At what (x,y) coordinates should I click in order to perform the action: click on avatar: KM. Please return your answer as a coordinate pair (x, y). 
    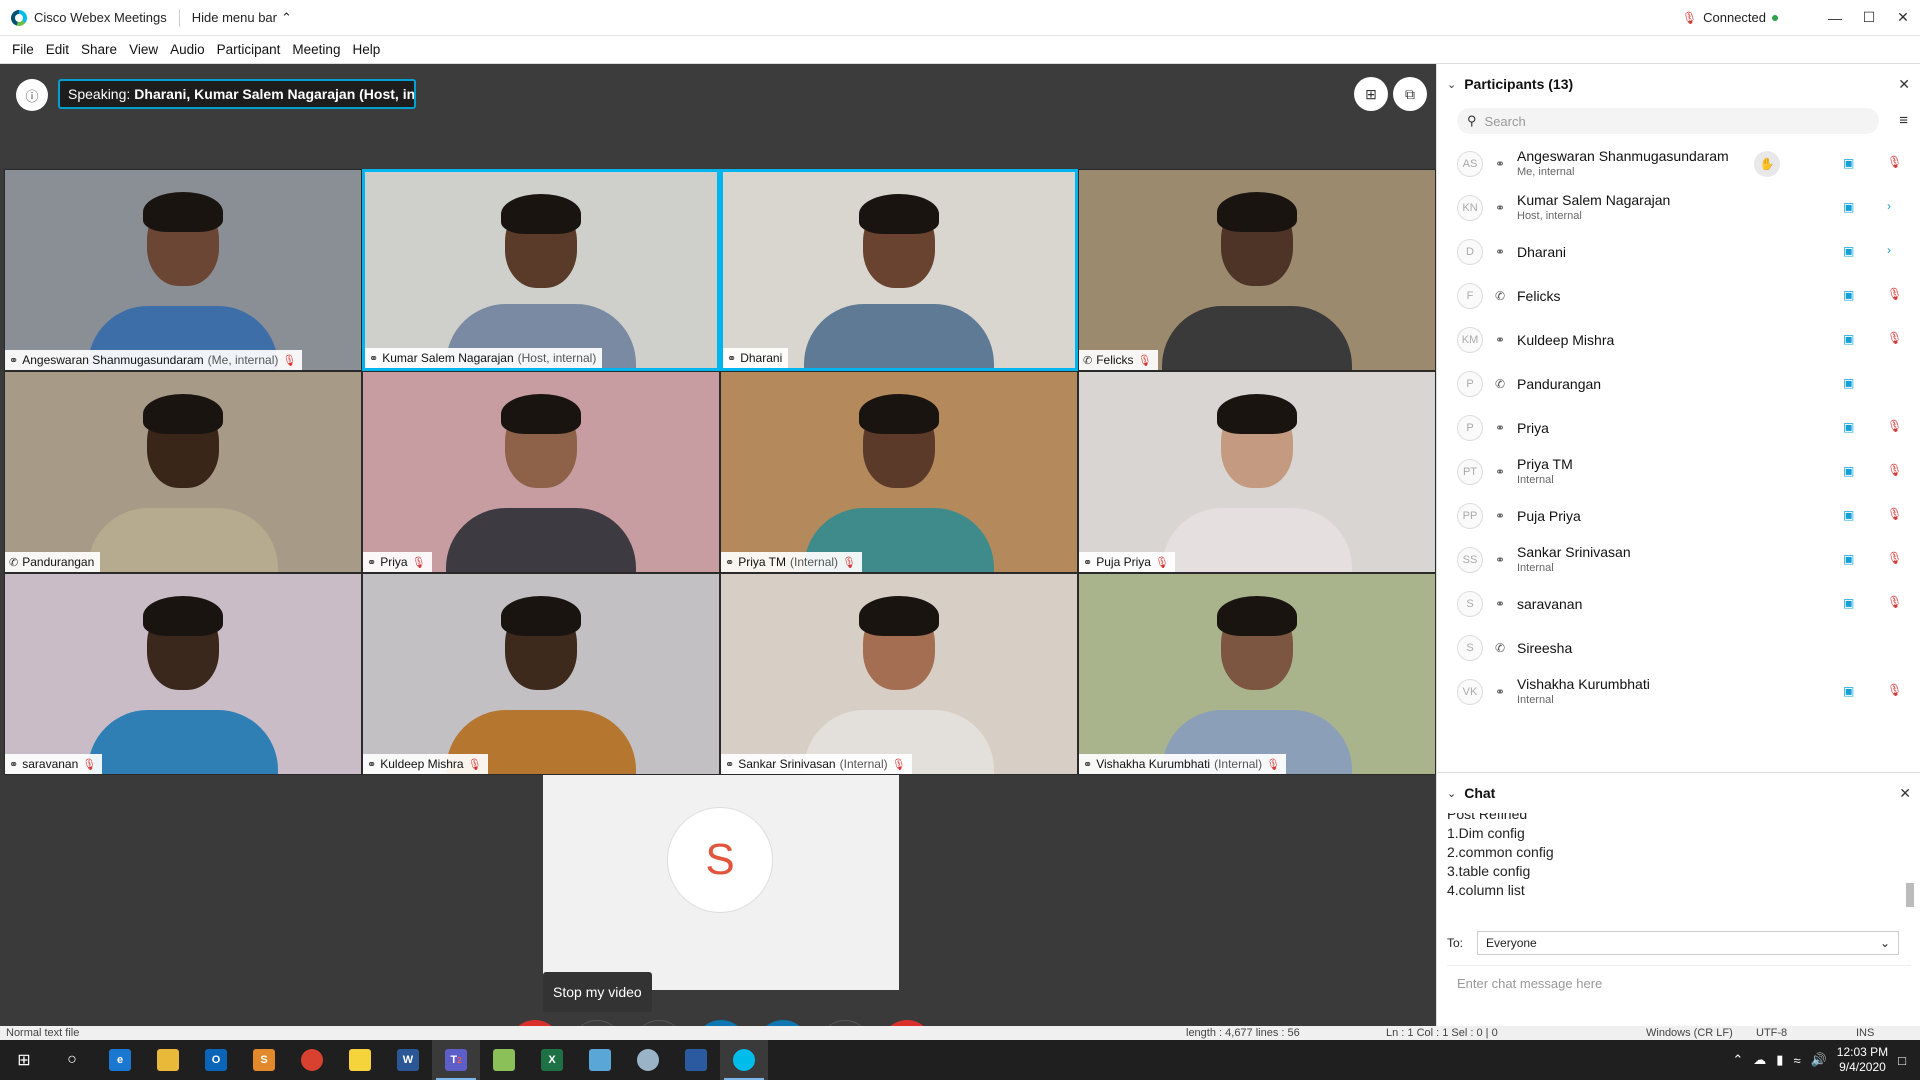
    Looking at the image, I should click on (1470, 340).